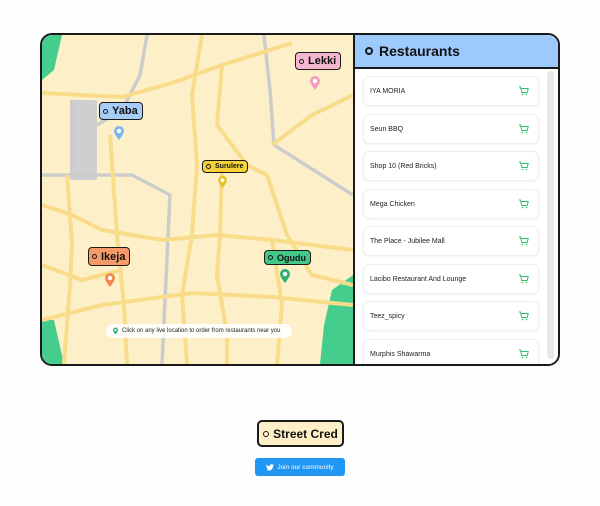 The width and height of the screenshot is (600, 506). What do you see at coordinates (225, 166) in the screenshot?
I see `location-label-surulere: Surulere` at bounding box center [225, 166].